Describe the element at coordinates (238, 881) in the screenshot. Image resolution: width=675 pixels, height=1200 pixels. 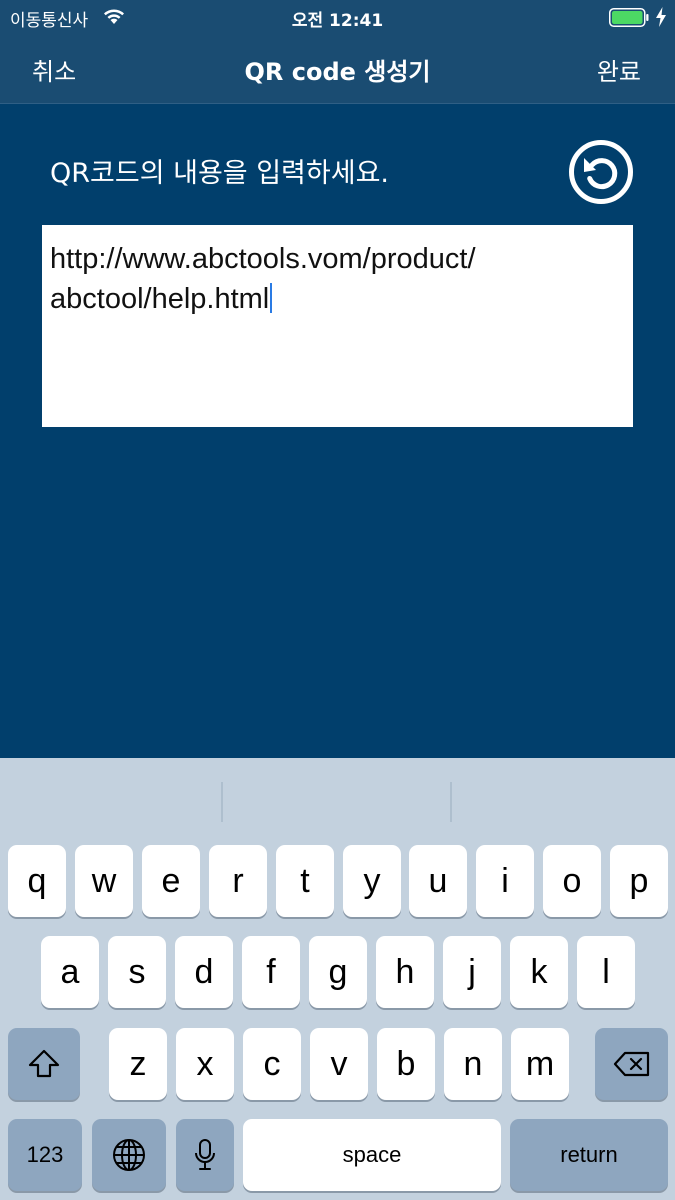
I see `key-r: r` at that location.